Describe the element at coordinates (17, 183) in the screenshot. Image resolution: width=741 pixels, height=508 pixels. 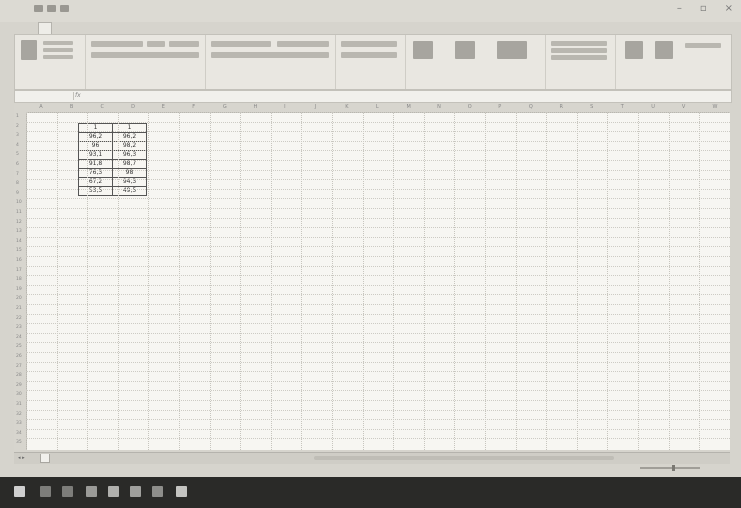
I see `row-header-8: 8` at that location.